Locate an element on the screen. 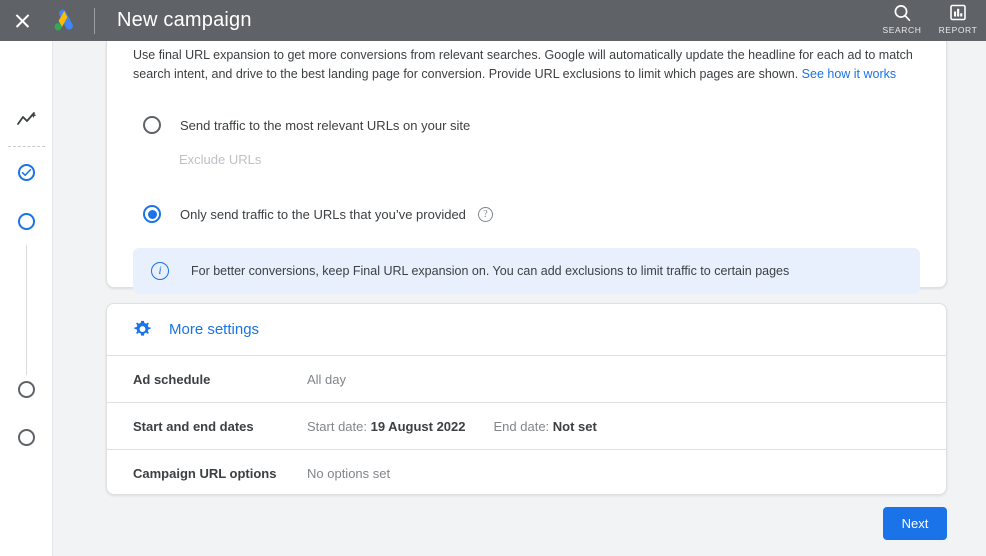 This screenshot has width=986, height=556. end-date-group: End date: Not set is located at coordinates (545, 426).